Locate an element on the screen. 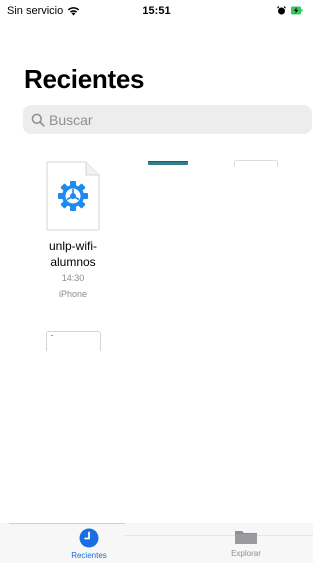 This screenshot has height=563, width=320. tab-recientes-label: Recientes is located at coordinates (89, 555).